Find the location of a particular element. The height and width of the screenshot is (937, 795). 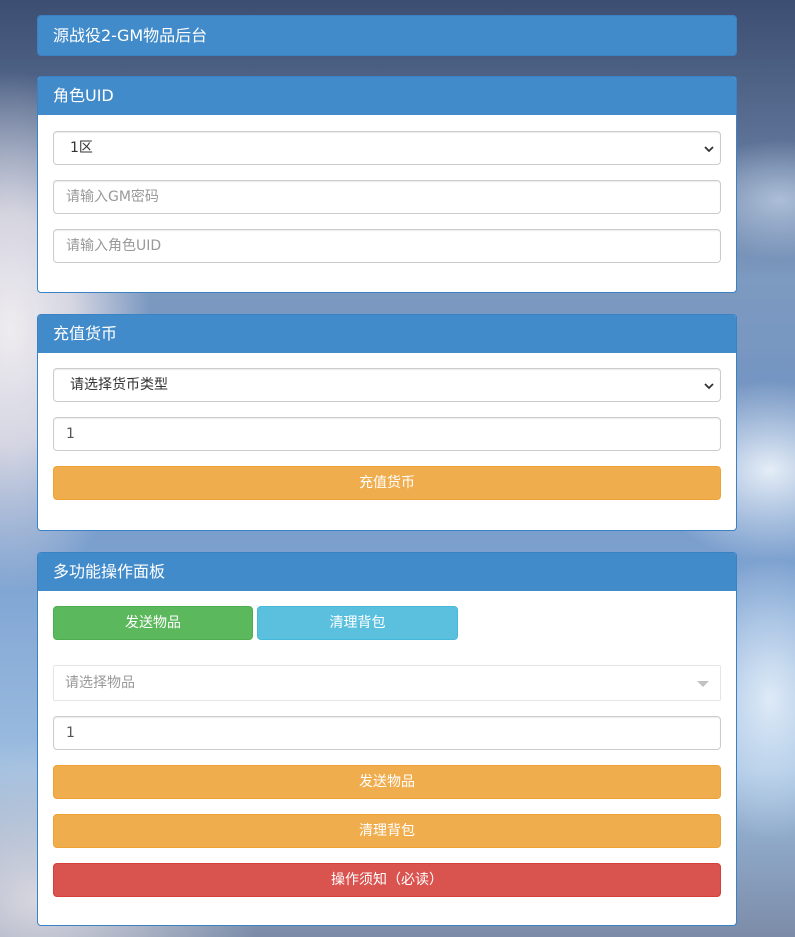

server-select: 1区 is located at coordinates (387, 148).